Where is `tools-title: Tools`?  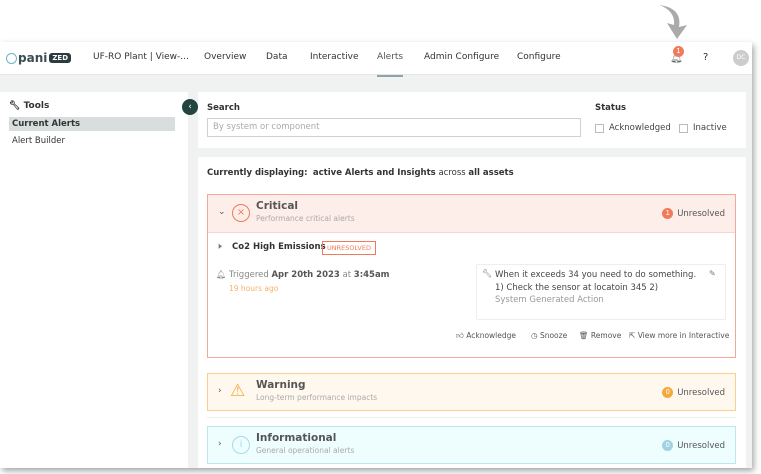 tools-title: Tools is located at coordinates (36, 106).